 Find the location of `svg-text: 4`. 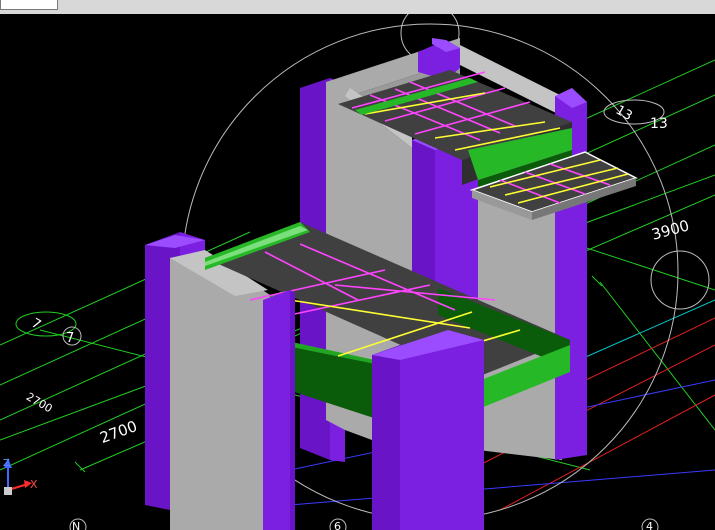

svg-text: 4 is located at coordinates (649, 525).